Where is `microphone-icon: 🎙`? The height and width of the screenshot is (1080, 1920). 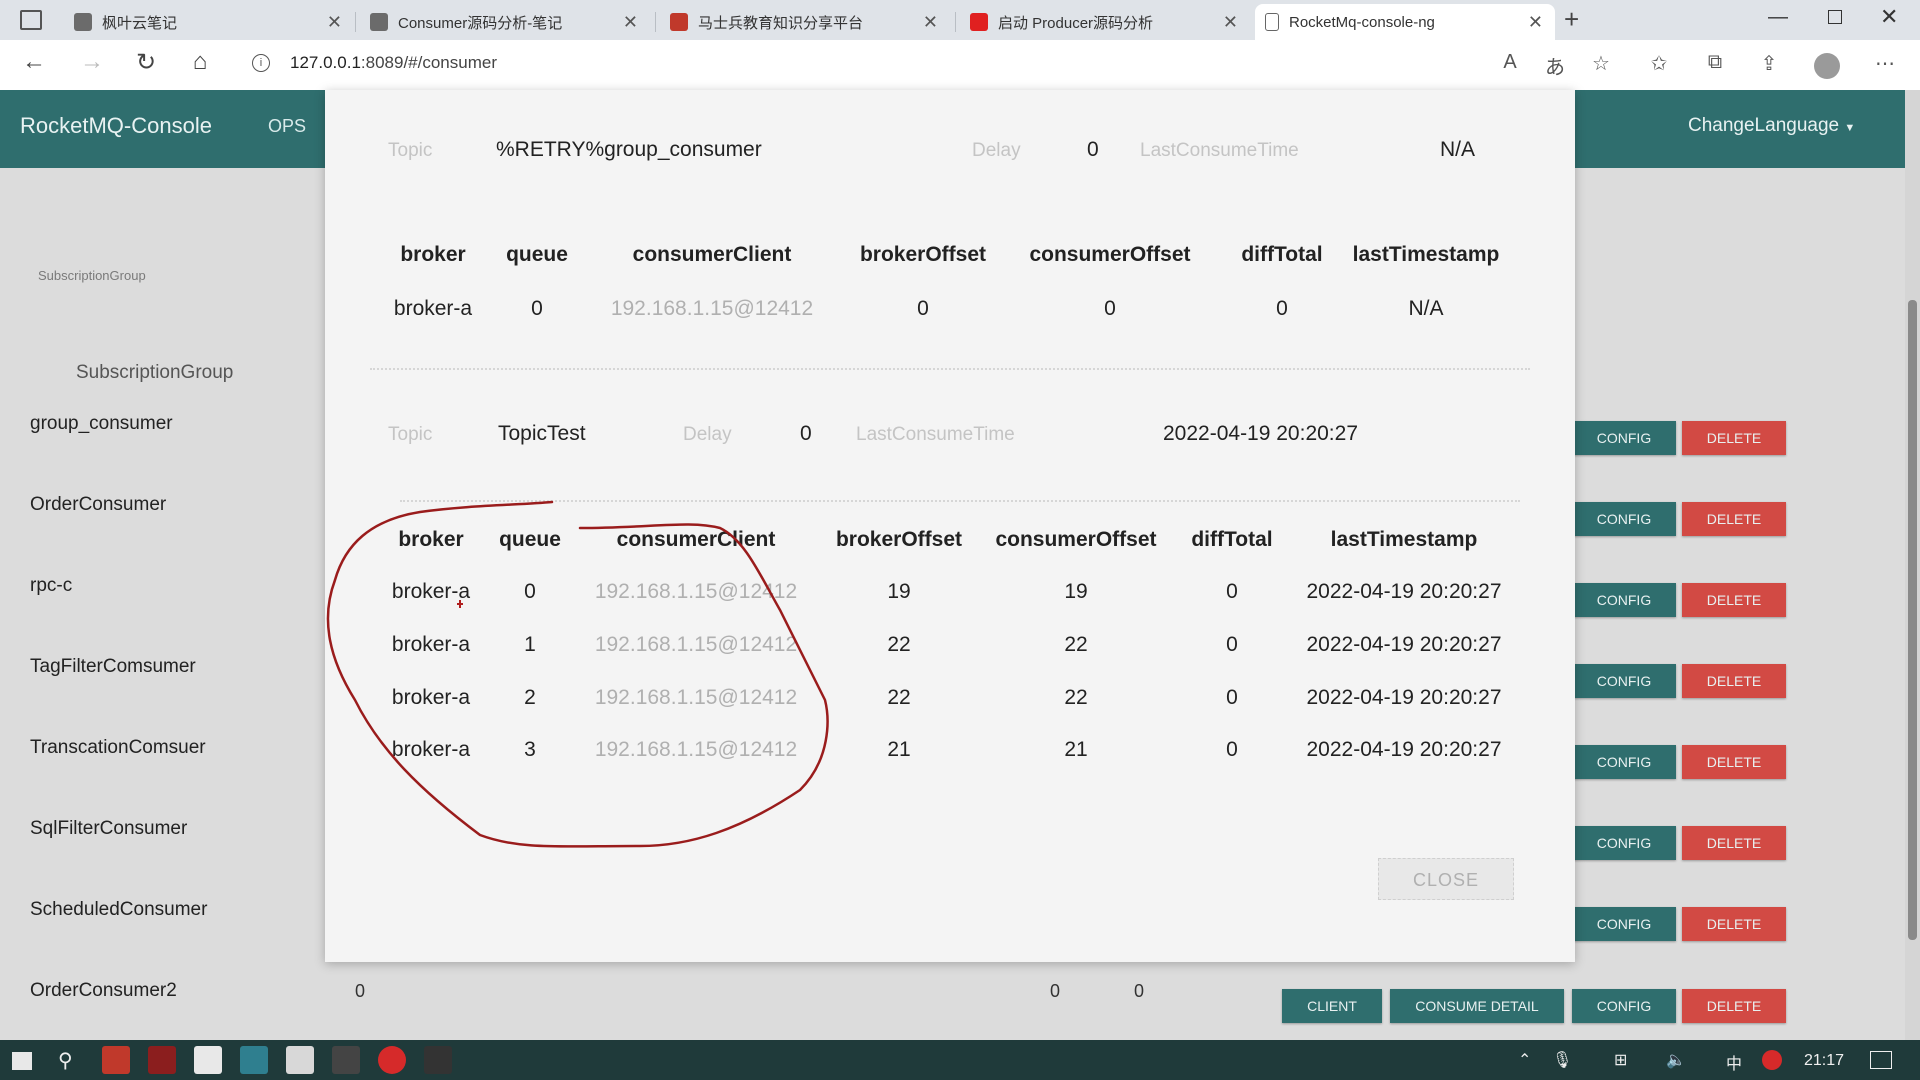 microphone-icon: 🎙 is located at coordinates (1562, 1060).